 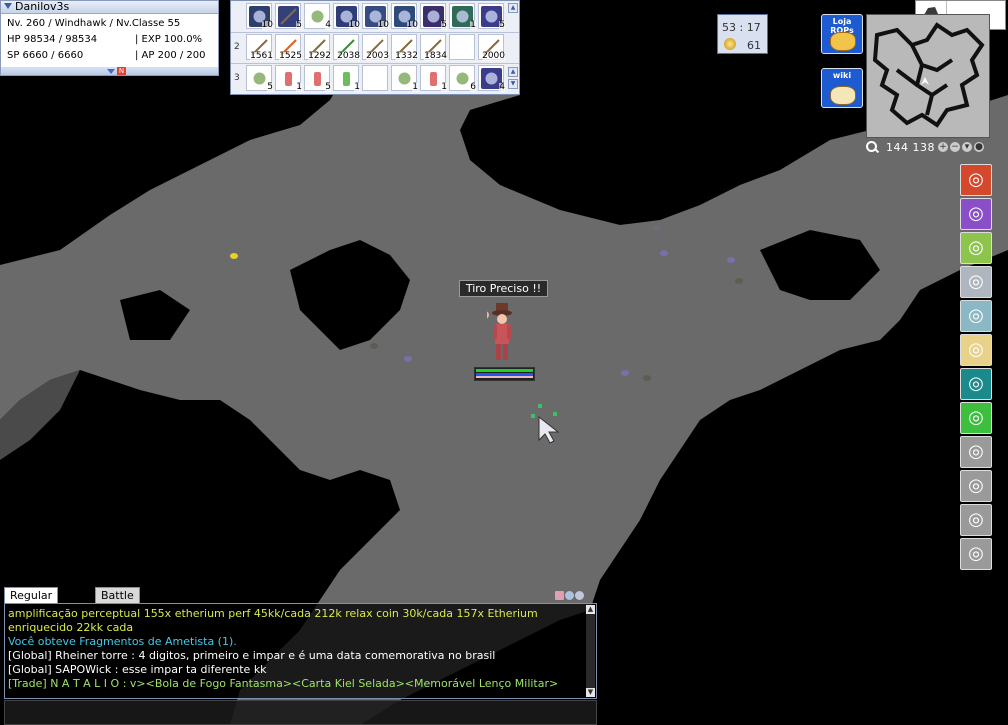 I want to click on hotkey-slot: 1834, so click(x=433, y=47).